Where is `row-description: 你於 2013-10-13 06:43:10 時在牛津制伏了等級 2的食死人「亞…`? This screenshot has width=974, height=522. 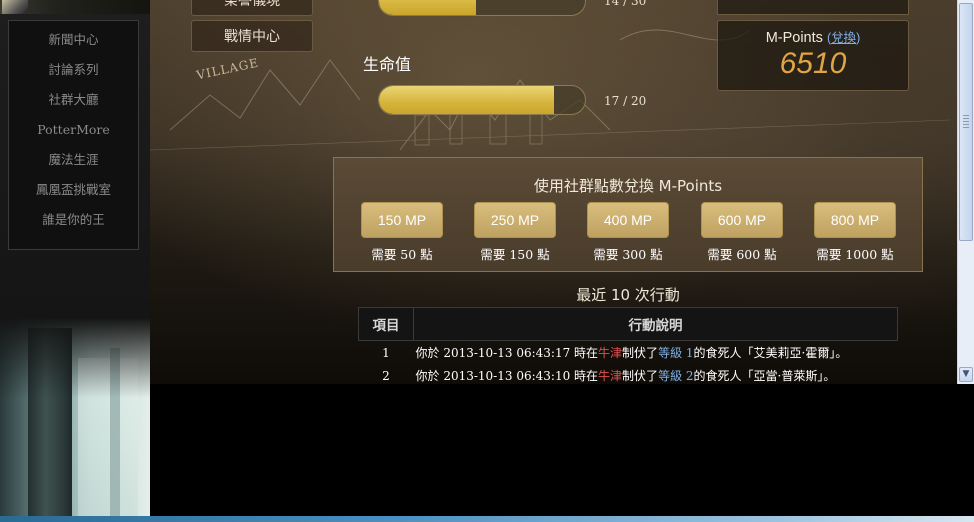 row-description: 你於 2013-10-13 06:43:10 時在牛津制伏了等級 2的食死人「亞… is located at coordinates (656, 374).